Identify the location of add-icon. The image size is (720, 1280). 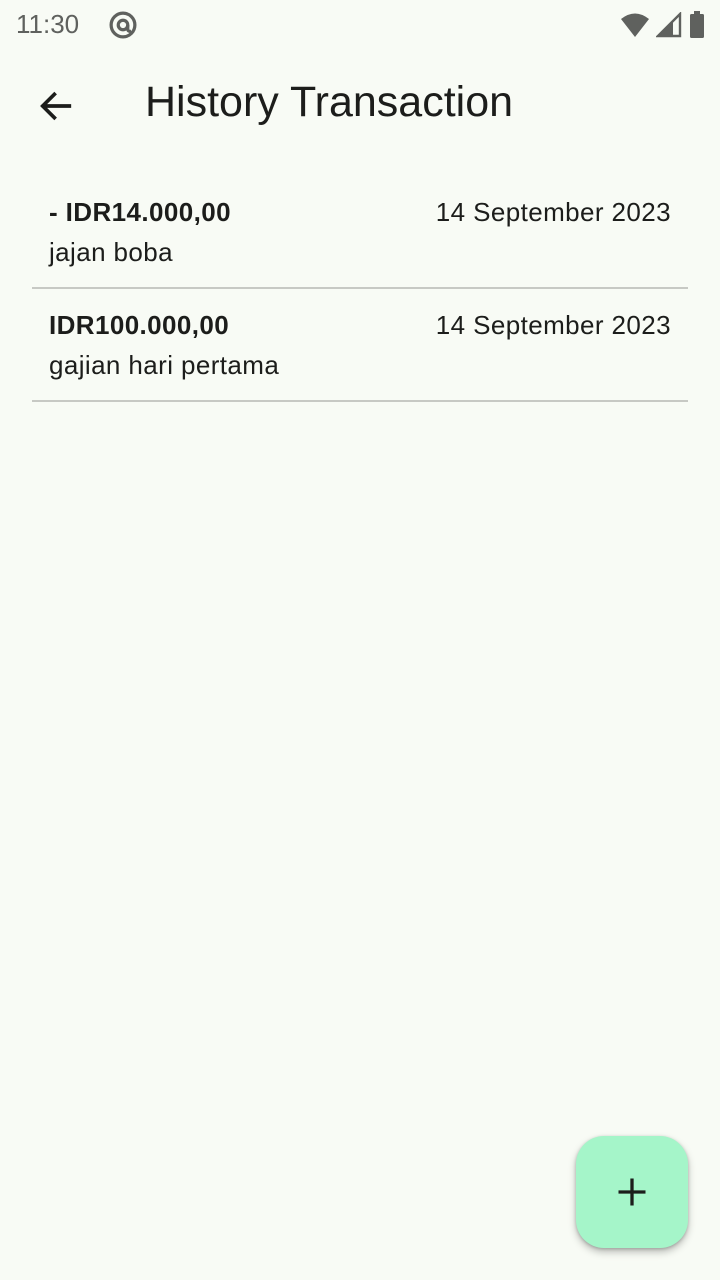
(632, 1192).